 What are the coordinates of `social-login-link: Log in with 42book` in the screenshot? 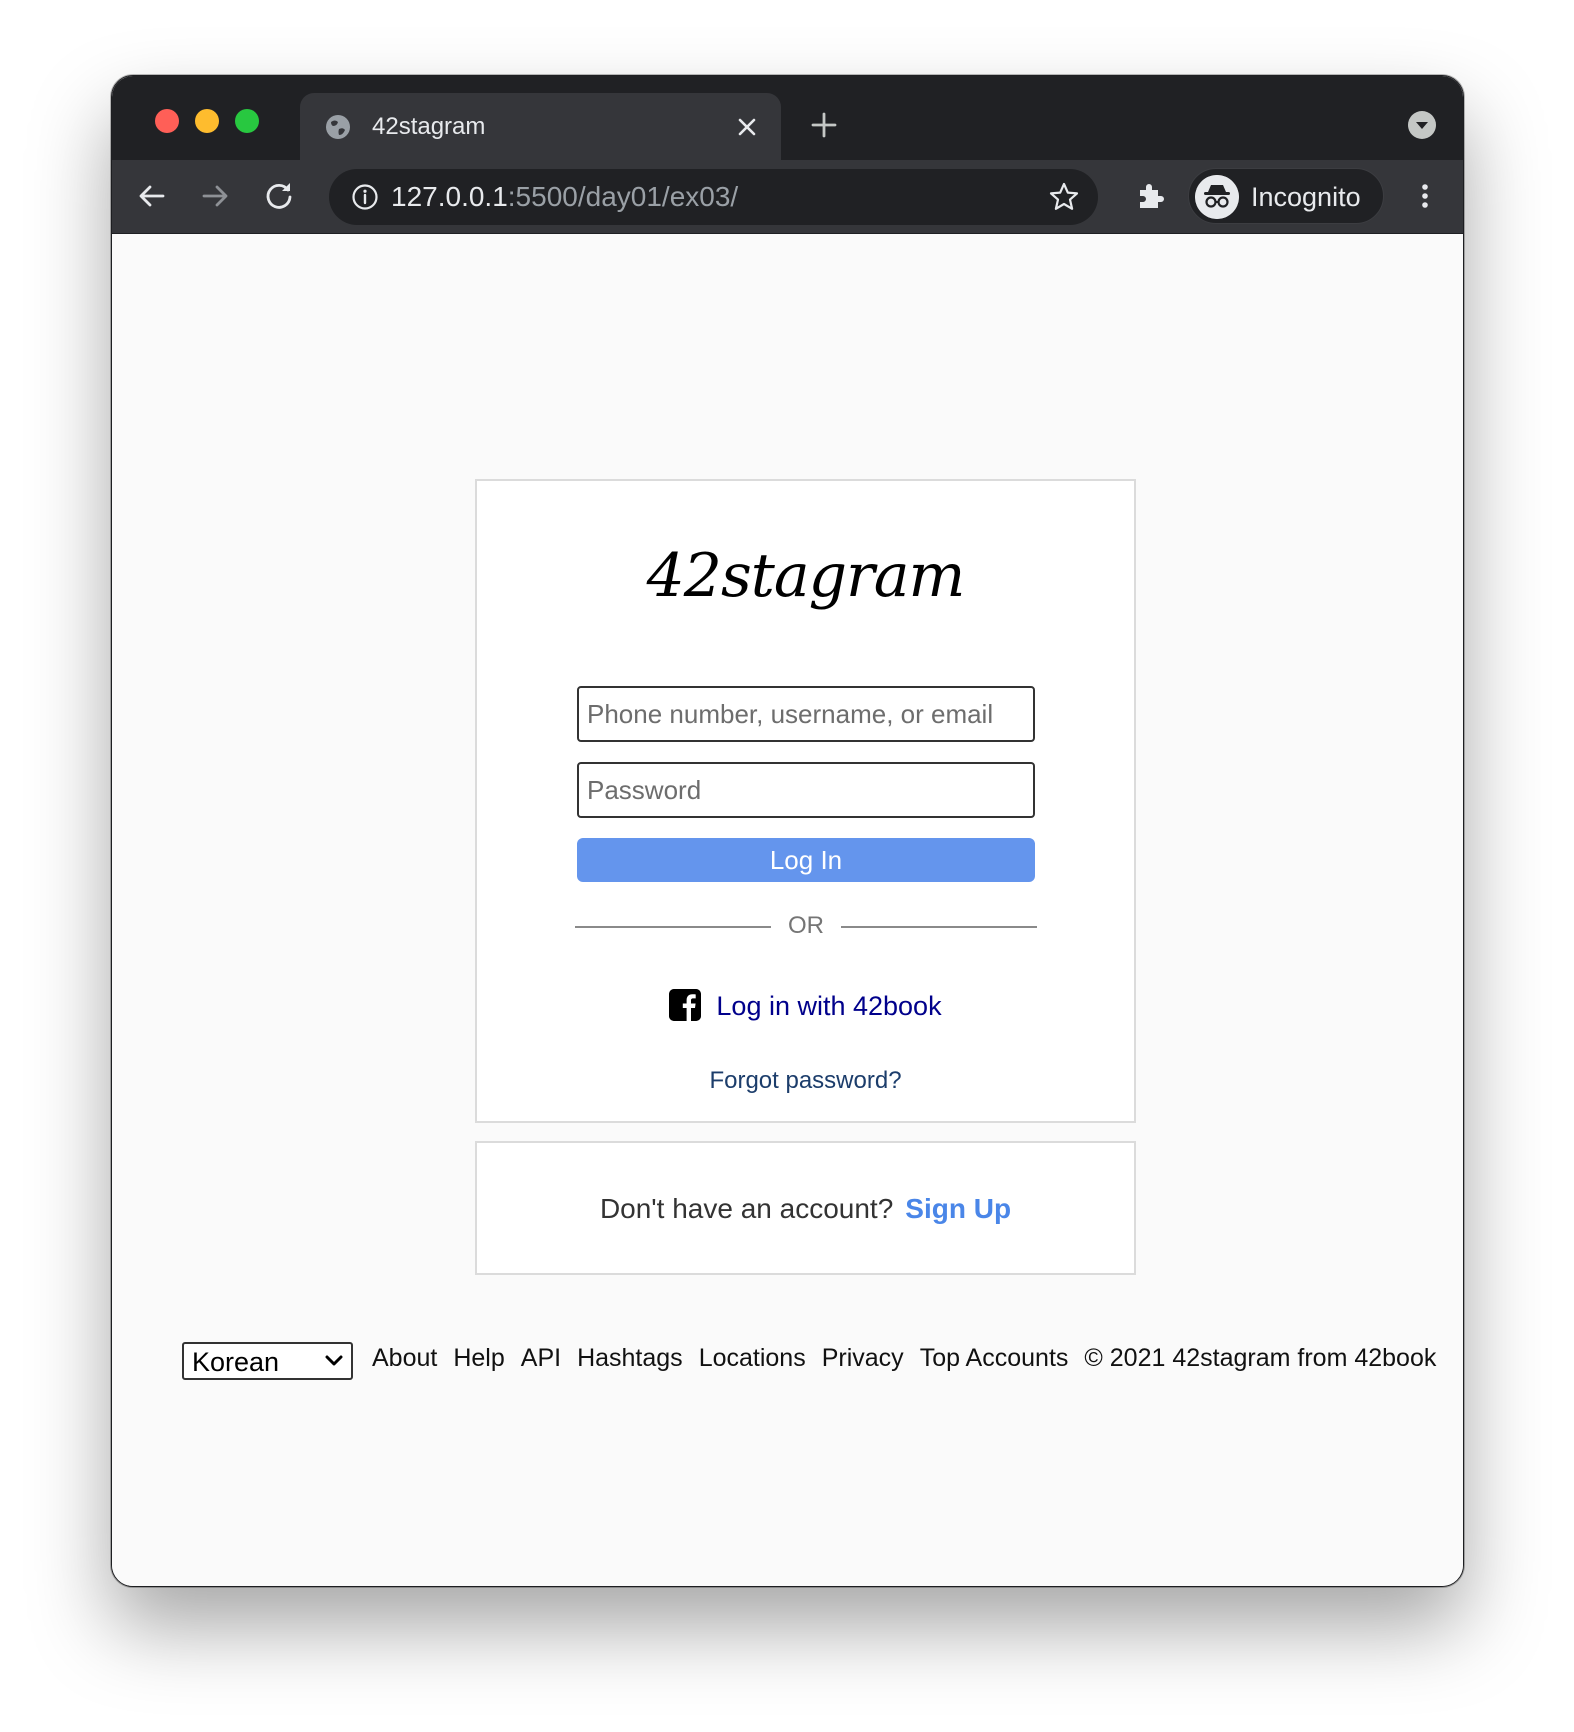 It's located at (805, 1006).